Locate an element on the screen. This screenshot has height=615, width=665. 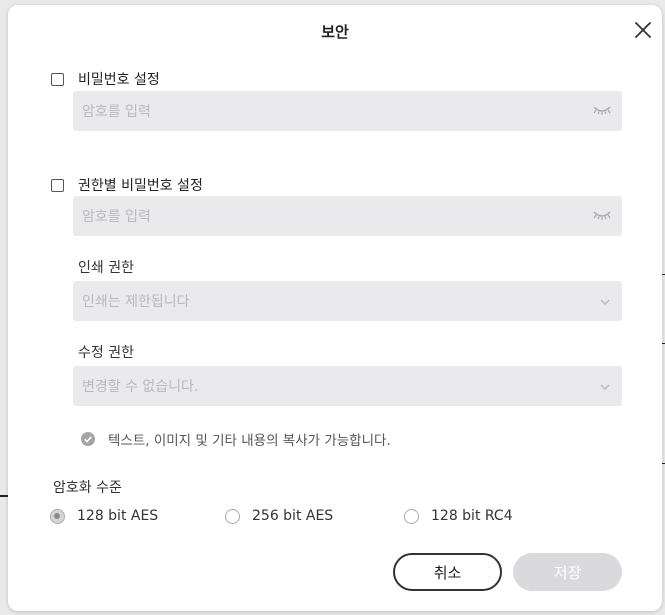
password-input: 암호를 입력 is located at coordinates (347, 111).